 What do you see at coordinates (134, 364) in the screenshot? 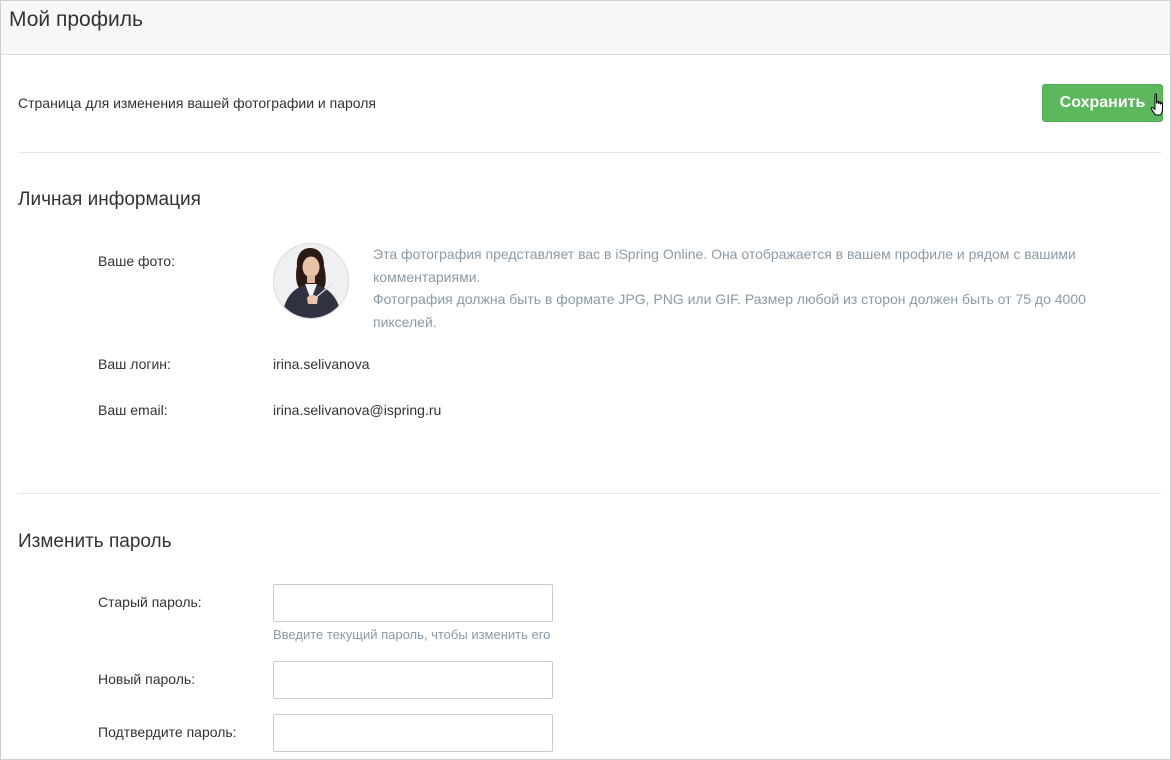
I see `login-label: Ваш логин:` at bounding box center [134, 364].